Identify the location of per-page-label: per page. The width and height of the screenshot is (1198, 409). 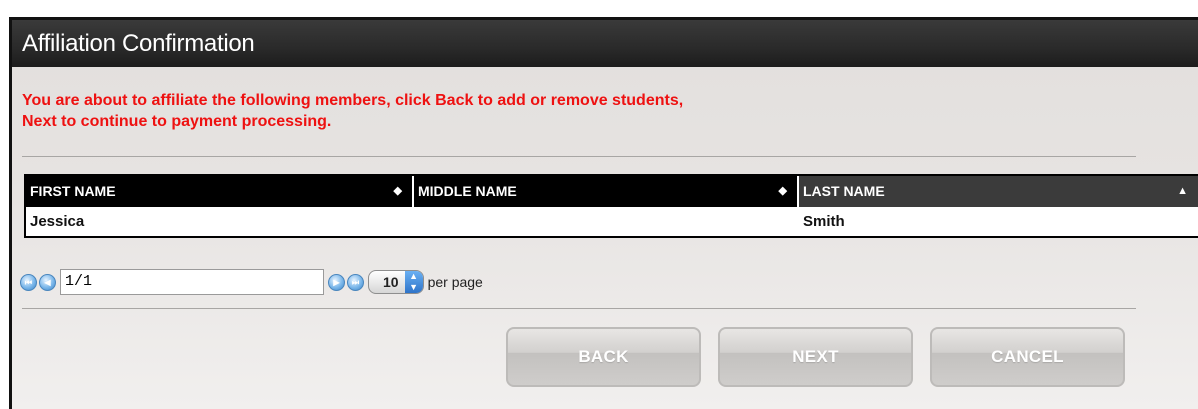
(455, 282).